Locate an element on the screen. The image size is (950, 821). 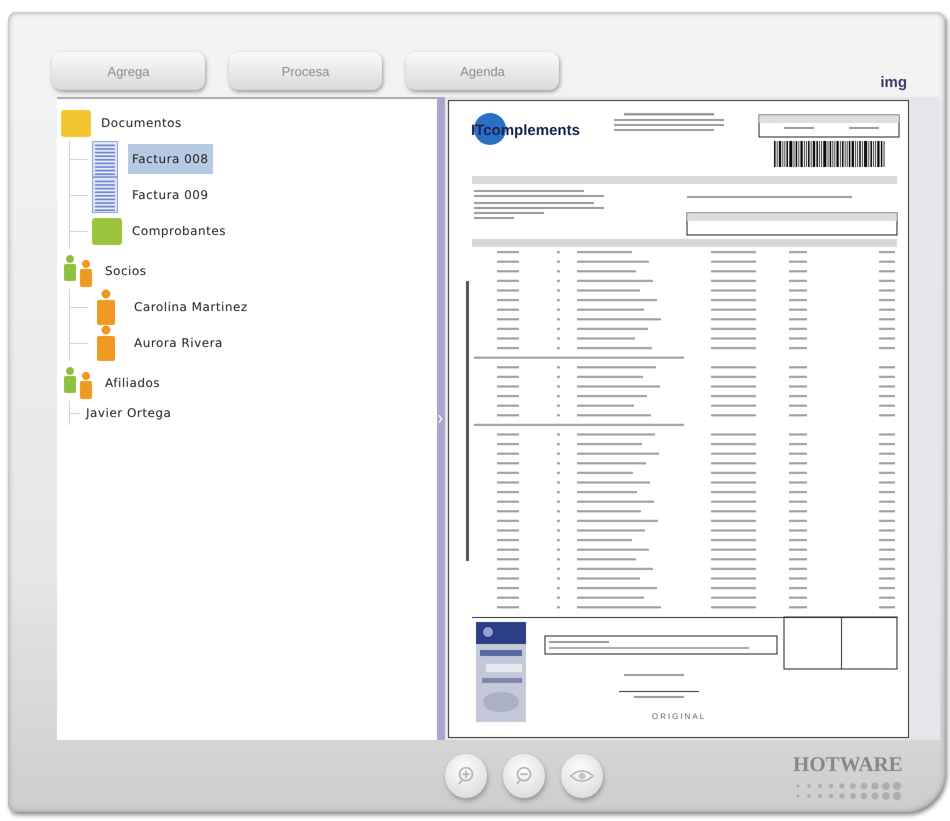
view-button is located at coordinates (582, 776).